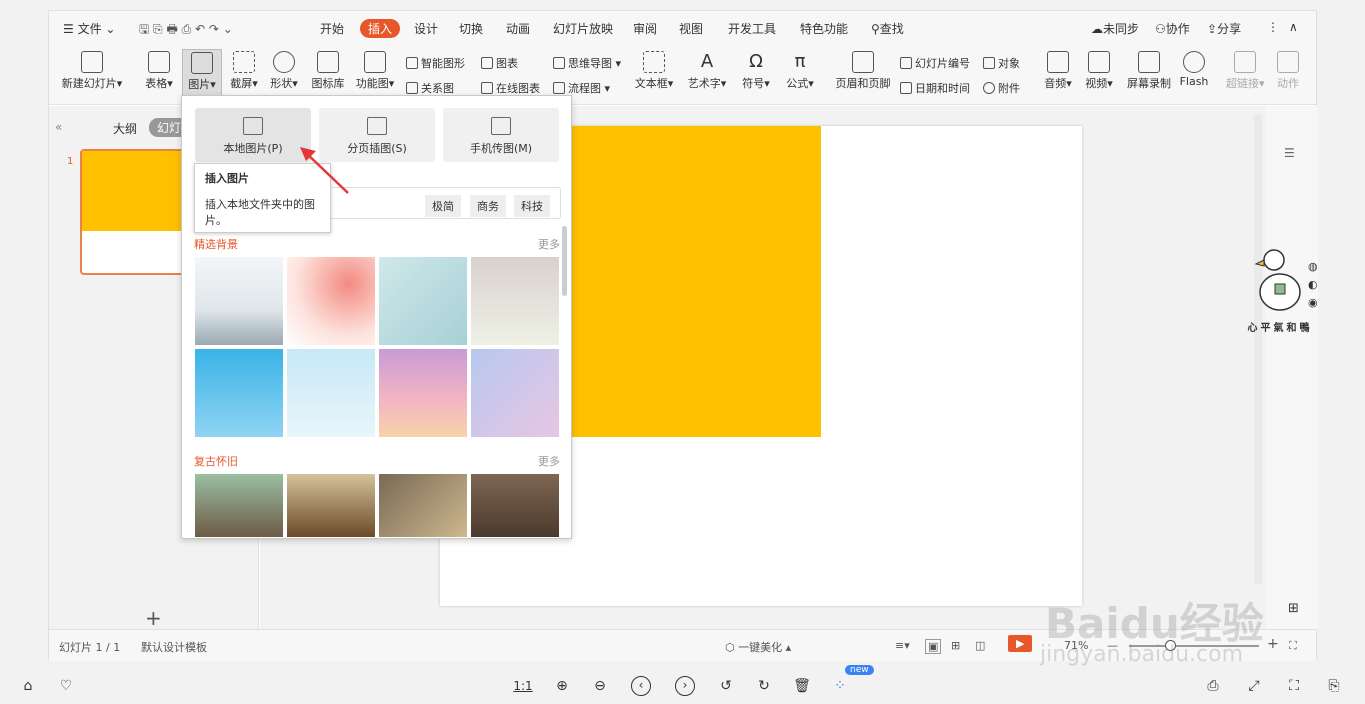 The width and height of the screenshot is (1365, 704). What do you see at coordinates (1099, 71) in the screenshot?
I see `video-button: 视频▾` at bounding box center [1099, 71].